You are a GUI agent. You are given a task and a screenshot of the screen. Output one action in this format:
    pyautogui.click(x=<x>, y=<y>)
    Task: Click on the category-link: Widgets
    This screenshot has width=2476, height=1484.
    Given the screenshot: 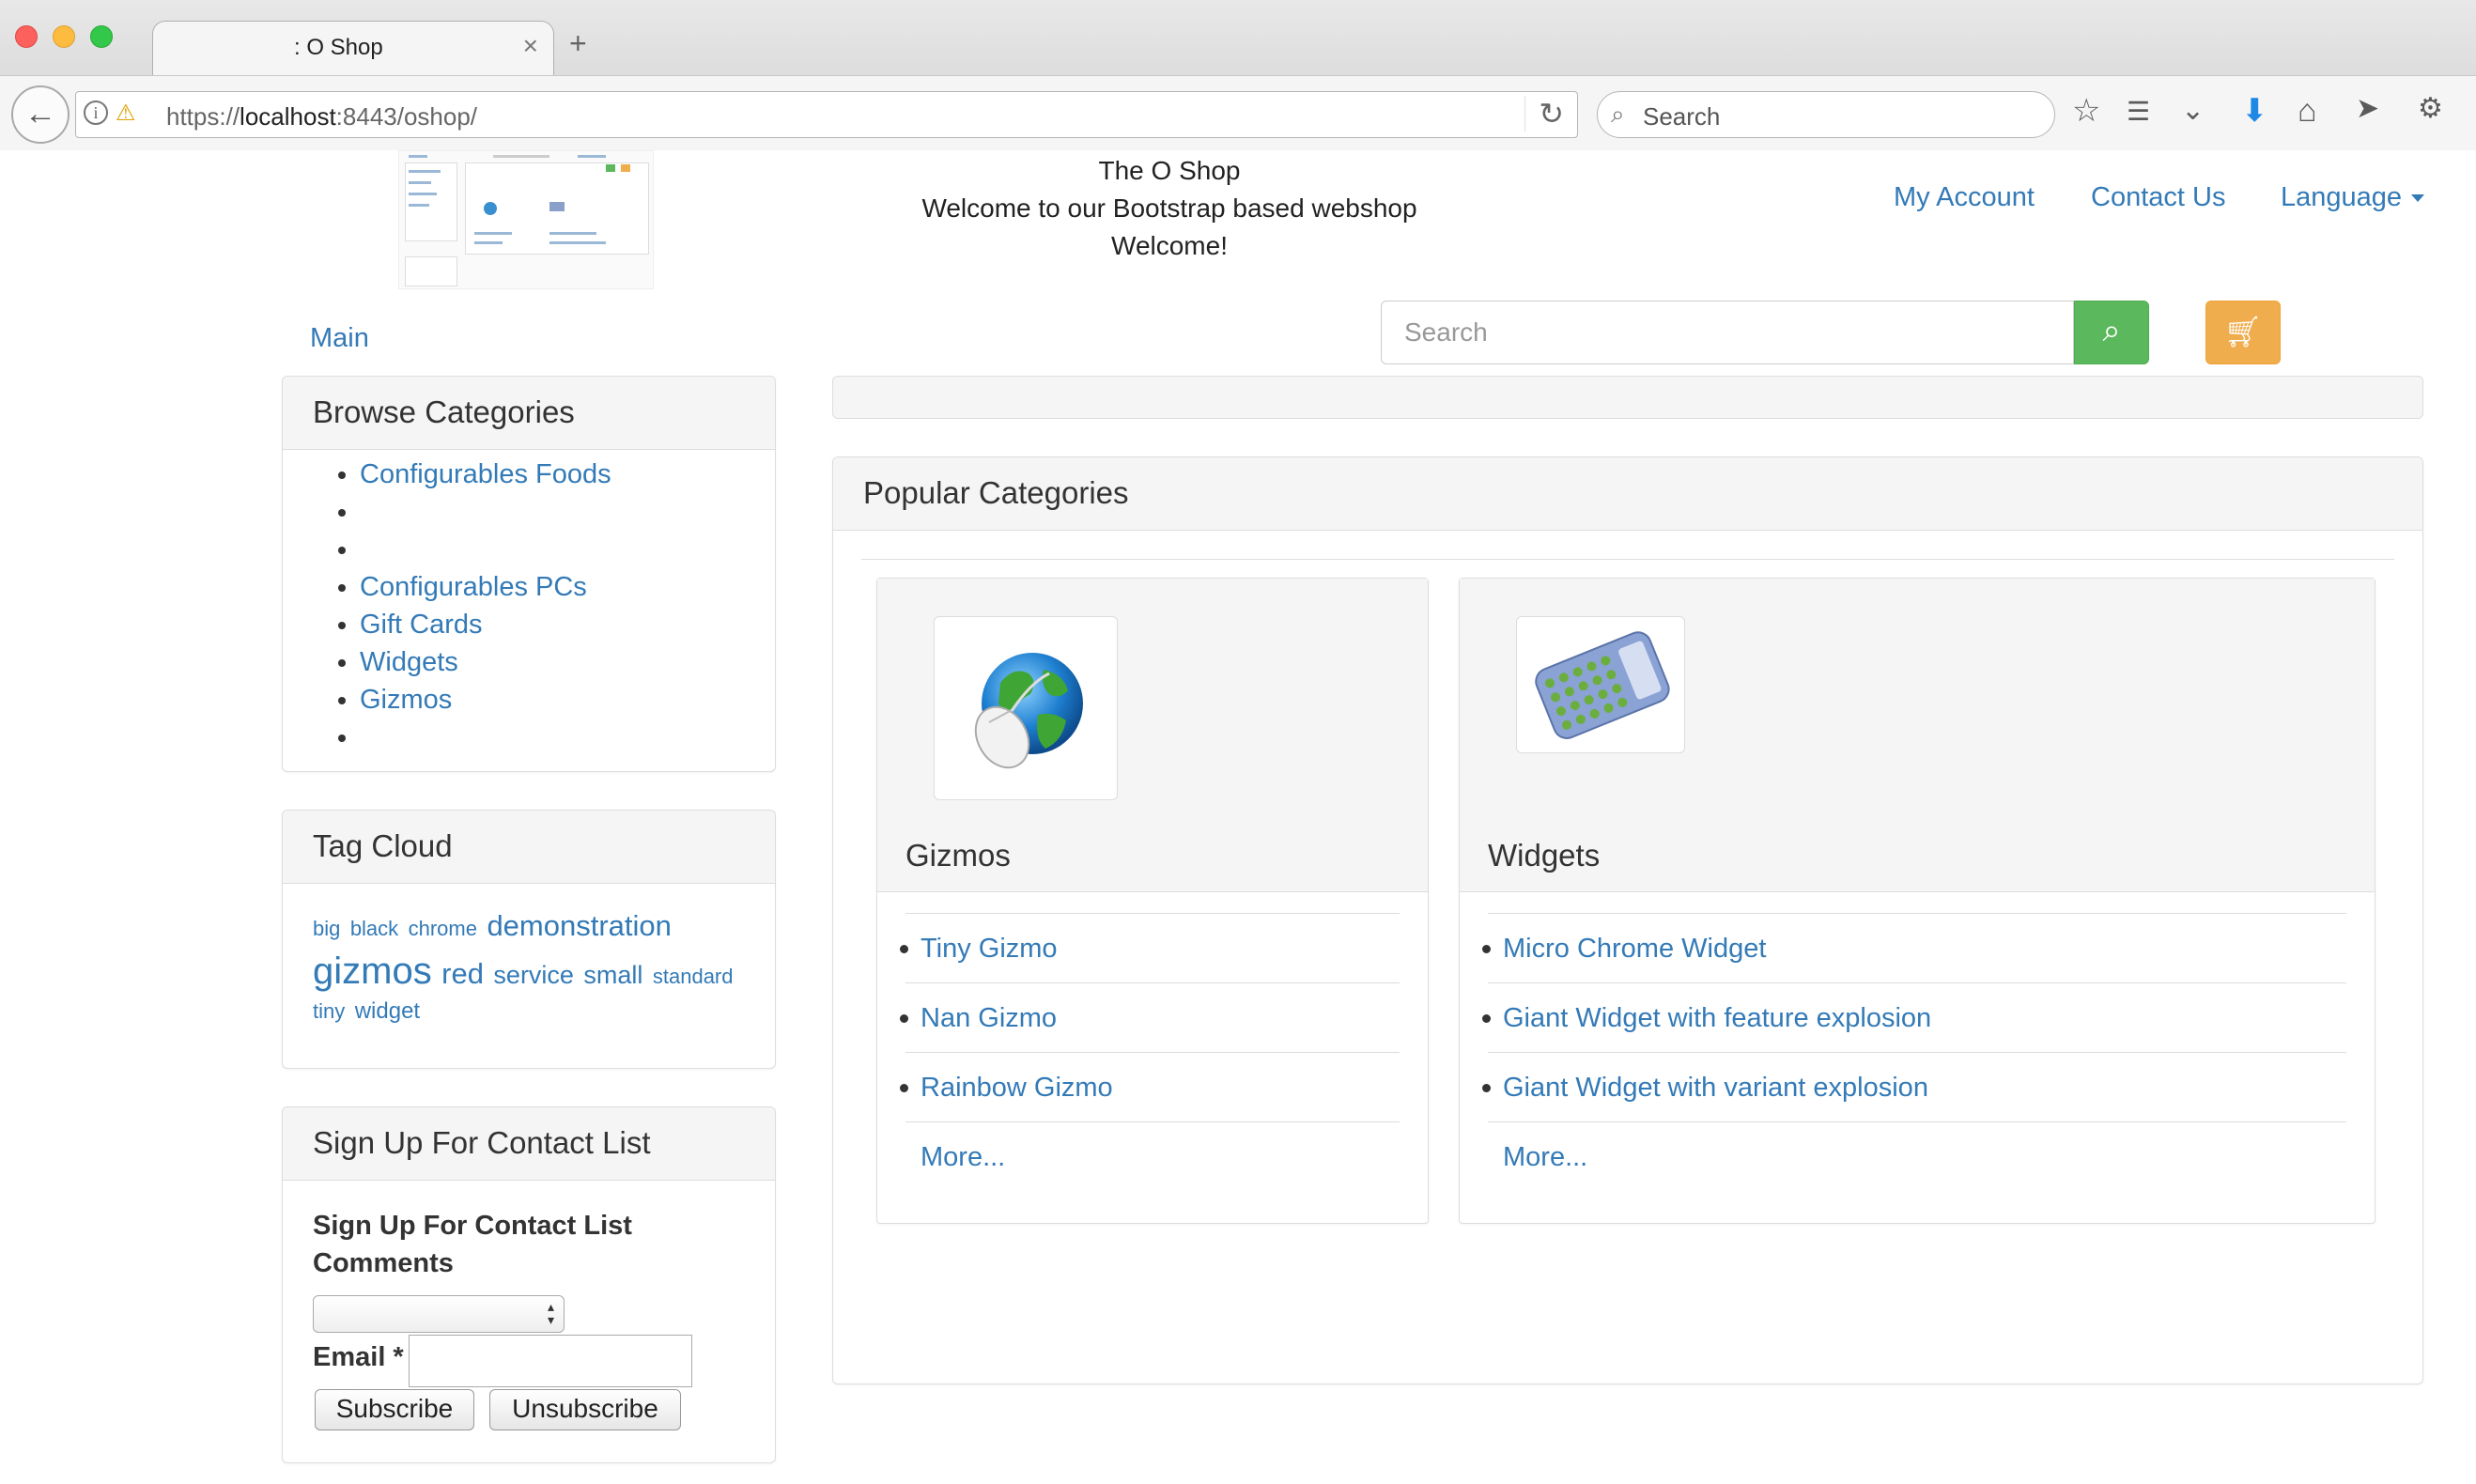 What is the action you would take?
    pyautogui.click(x=409, y=662)
    